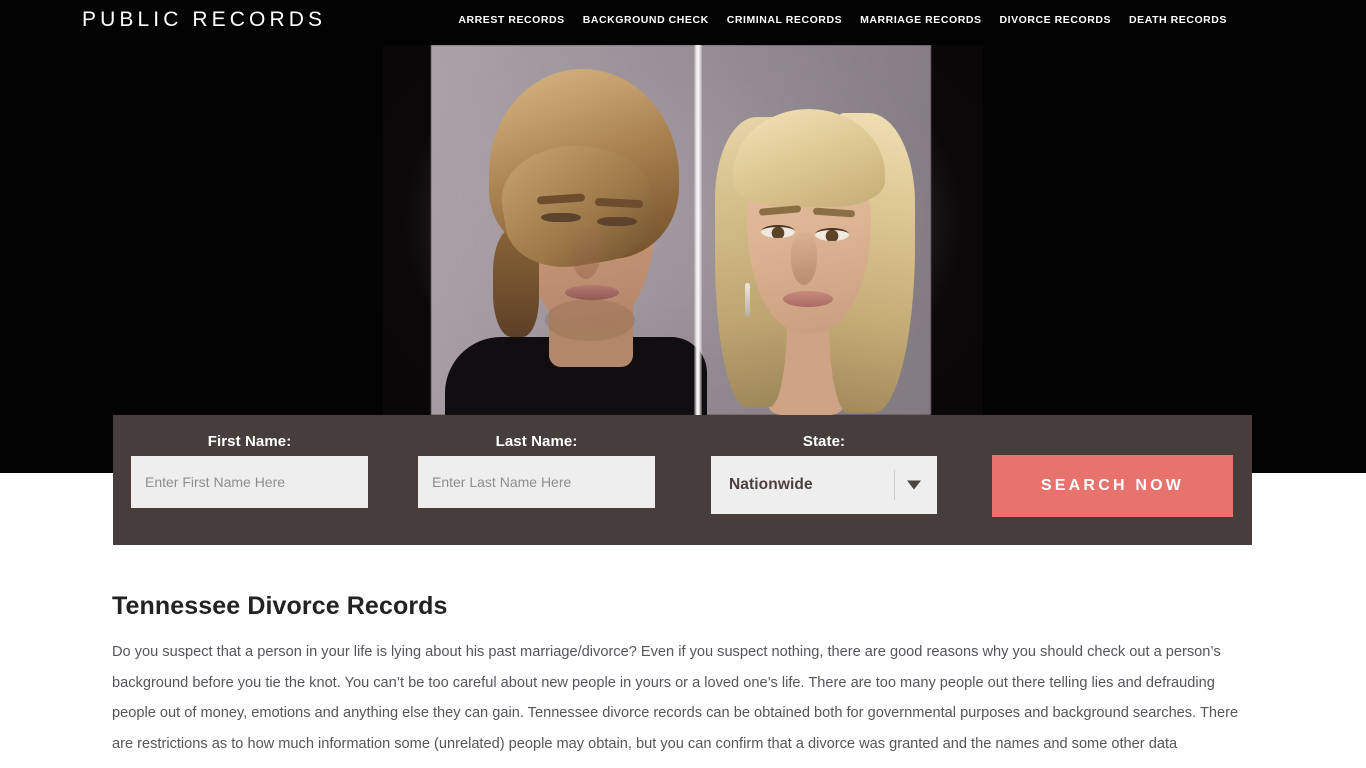 This screenshot has width=1366, height=768. Describe the element at coordinates (747, 300) in the screenshot. I see `woman-earring` at that location.